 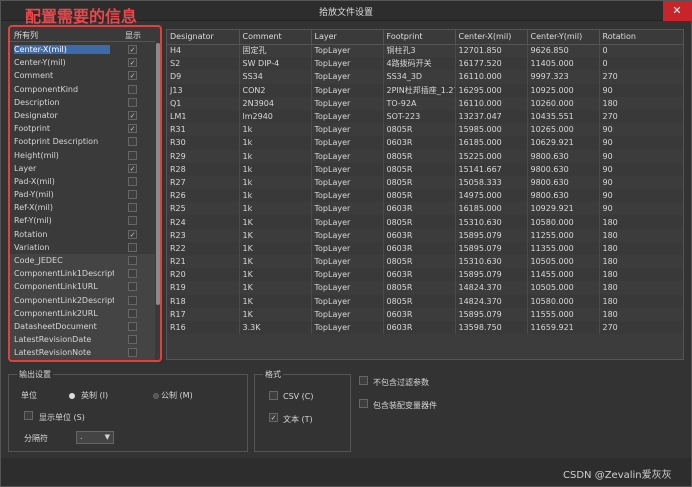 I want to click on column-header: Layer, so click(x=347, y=37).